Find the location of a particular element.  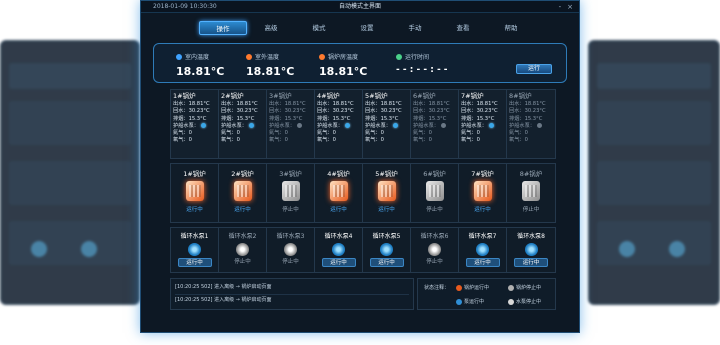

pump-card: 循环水泵7 运行中 is located at coordinates (483, 250).